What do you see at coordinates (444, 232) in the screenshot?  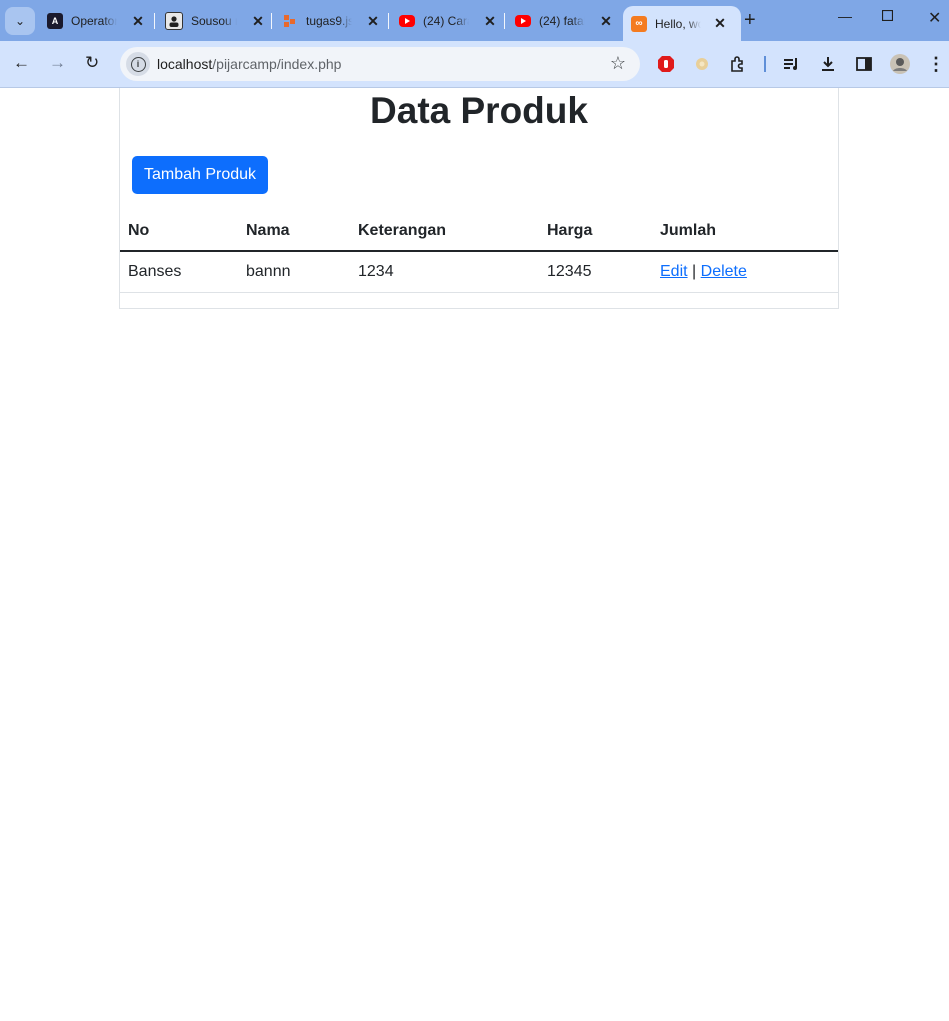 I see `header-keterangan: Keterangan` at bounding box center [444, 232].